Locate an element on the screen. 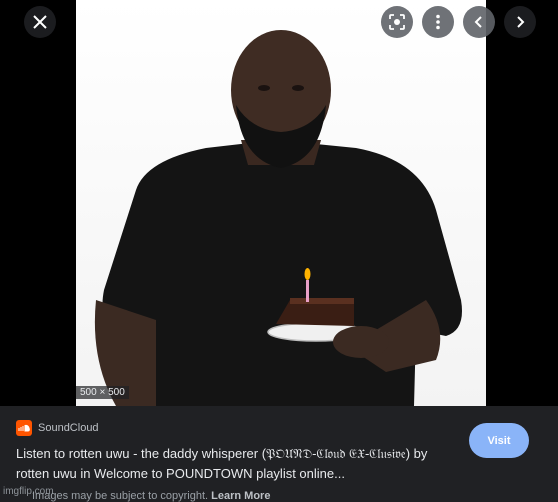  learn-more-link: Learn More is located at coordinates (240, 496).